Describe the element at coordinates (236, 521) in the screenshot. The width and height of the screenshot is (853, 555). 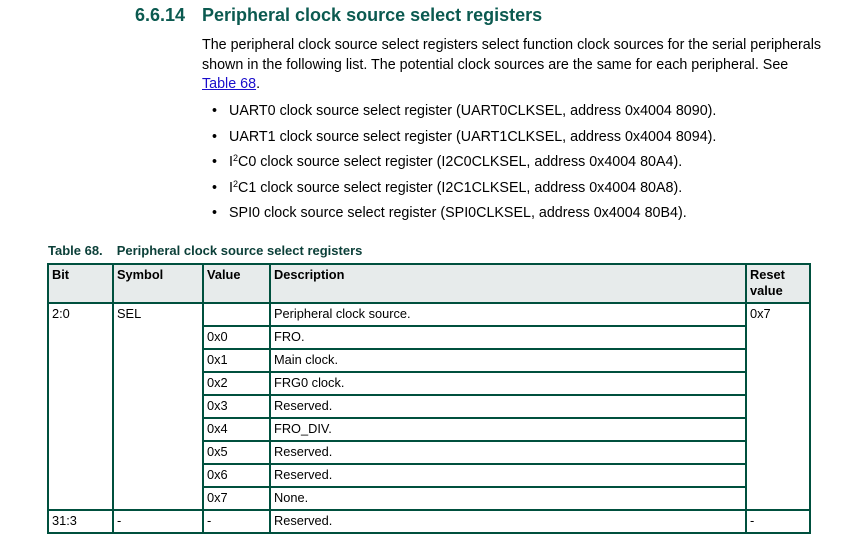
I see `cell-value: -` at that location.